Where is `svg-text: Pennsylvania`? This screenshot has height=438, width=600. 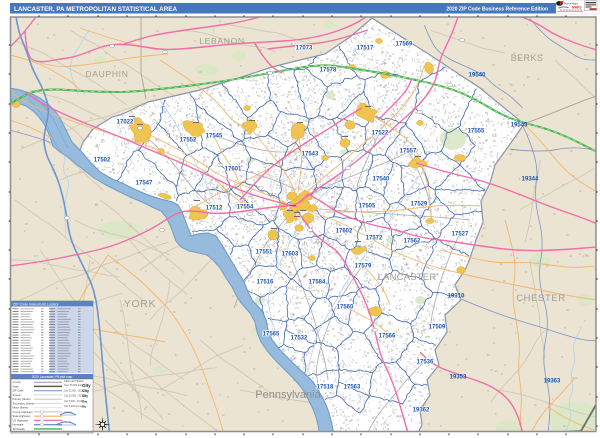
svg-text: Pennsylvania is located at coordinates (288, 395).